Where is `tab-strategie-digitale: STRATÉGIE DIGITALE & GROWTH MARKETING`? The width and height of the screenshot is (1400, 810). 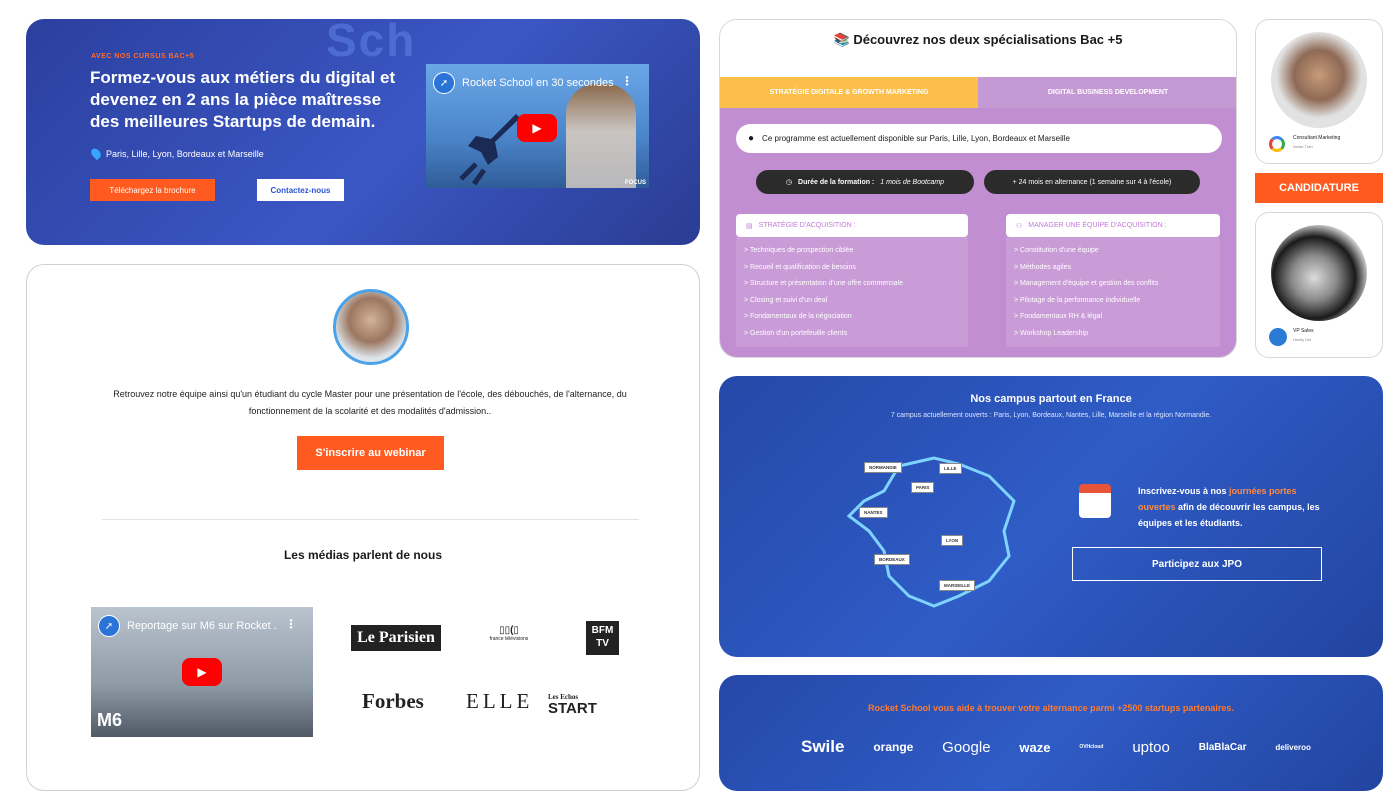
tab-strategie-digitale: STRATÉGIE DIGITALE & GROWTH MARKETING is located at coordinates (849, 92).